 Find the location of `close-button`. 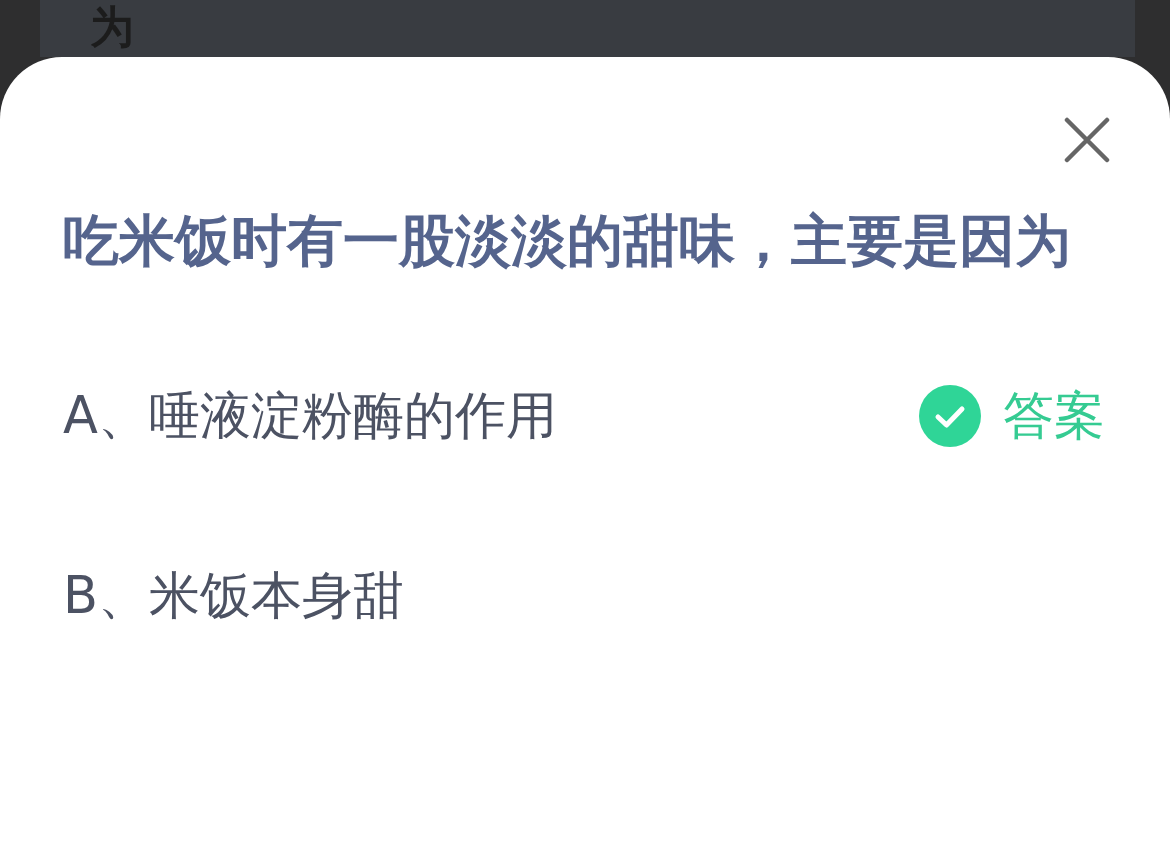

close-button is located at coordinates (1087, 140).